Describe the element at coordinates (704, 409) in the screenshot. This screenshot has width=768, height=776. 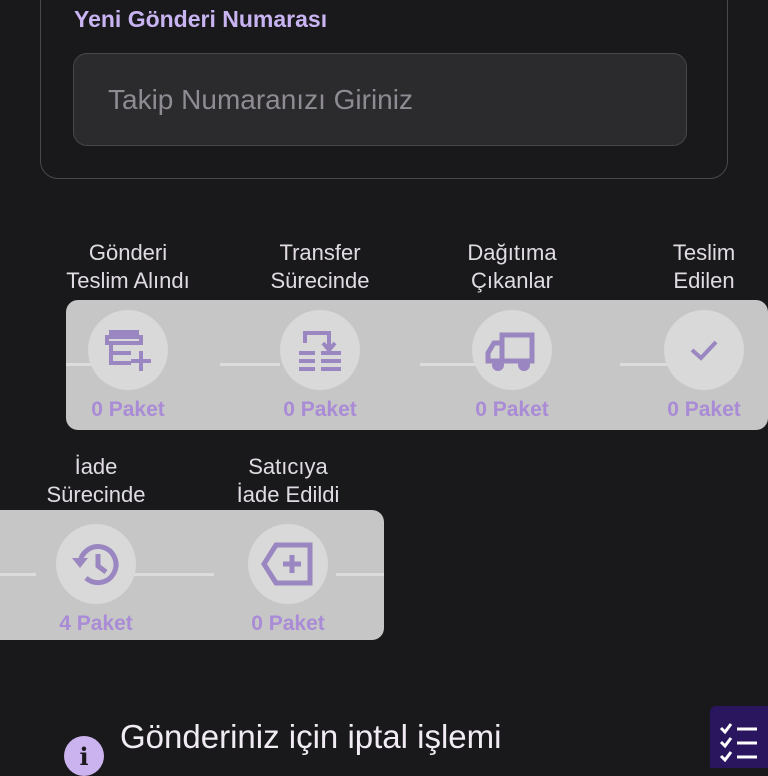
I see `count-delivered: 0 Paket` at that location.